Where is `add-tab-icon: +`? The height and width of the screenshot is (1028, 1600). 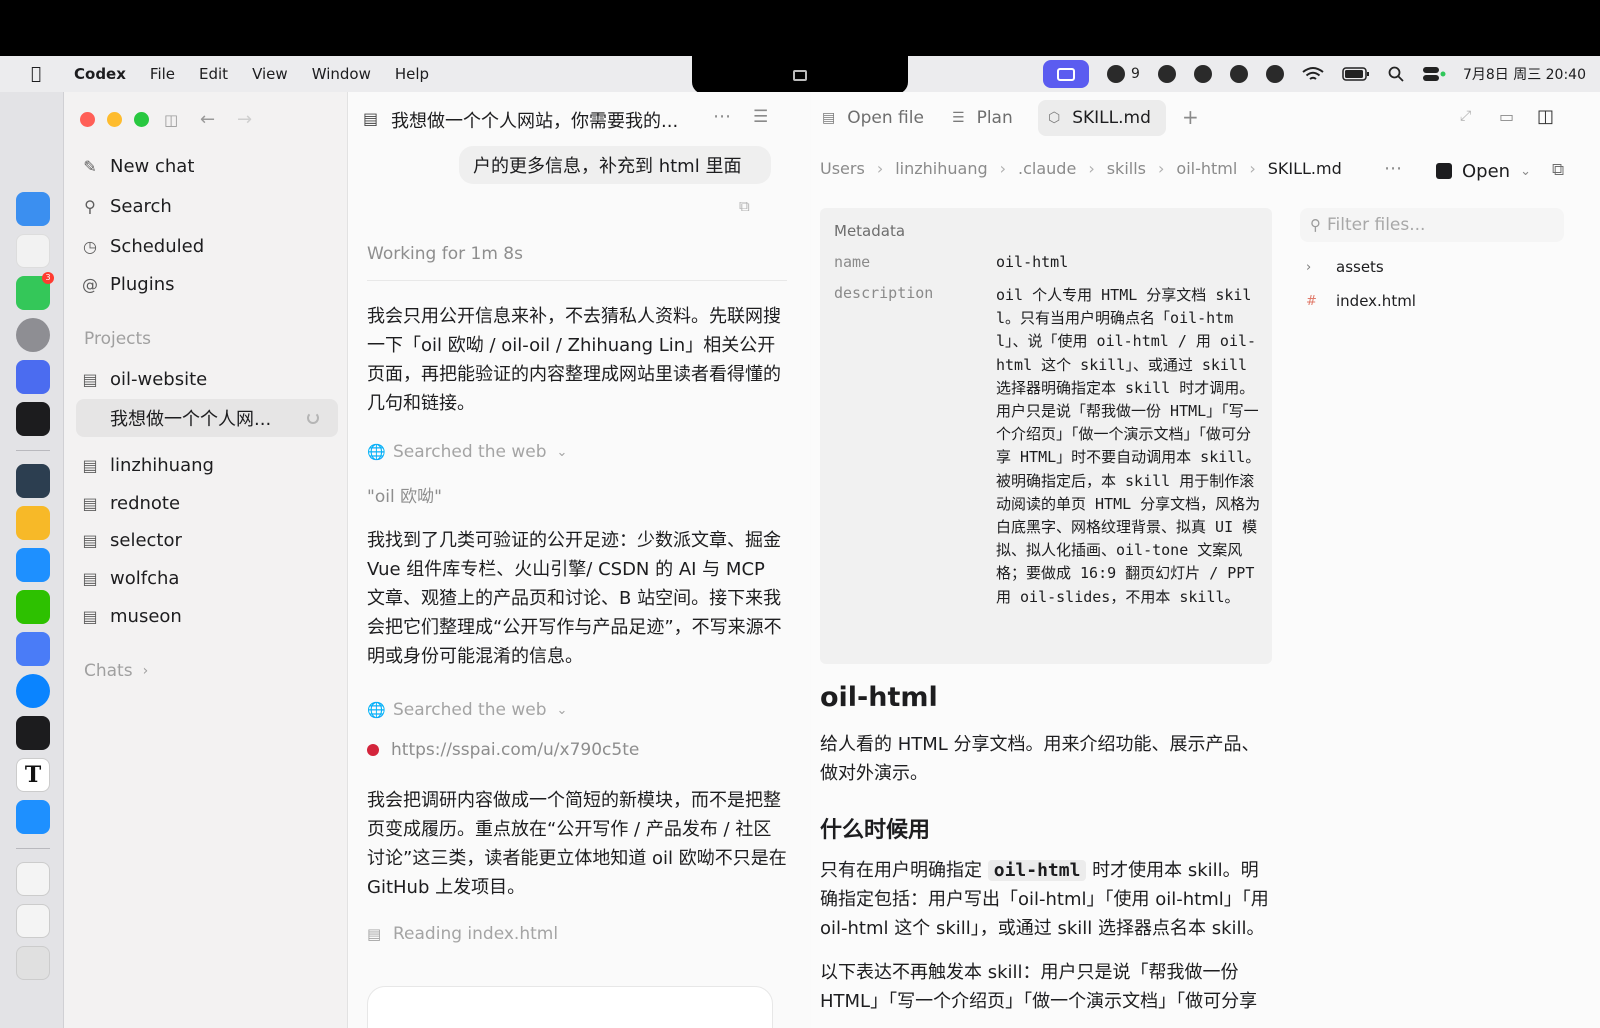
add-tab-icon: + is located at coordinates (1190, 117).